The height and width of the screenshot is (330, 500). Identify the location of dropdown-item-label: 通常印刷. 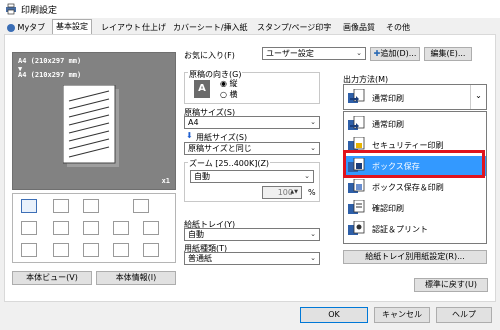
(388, 124).